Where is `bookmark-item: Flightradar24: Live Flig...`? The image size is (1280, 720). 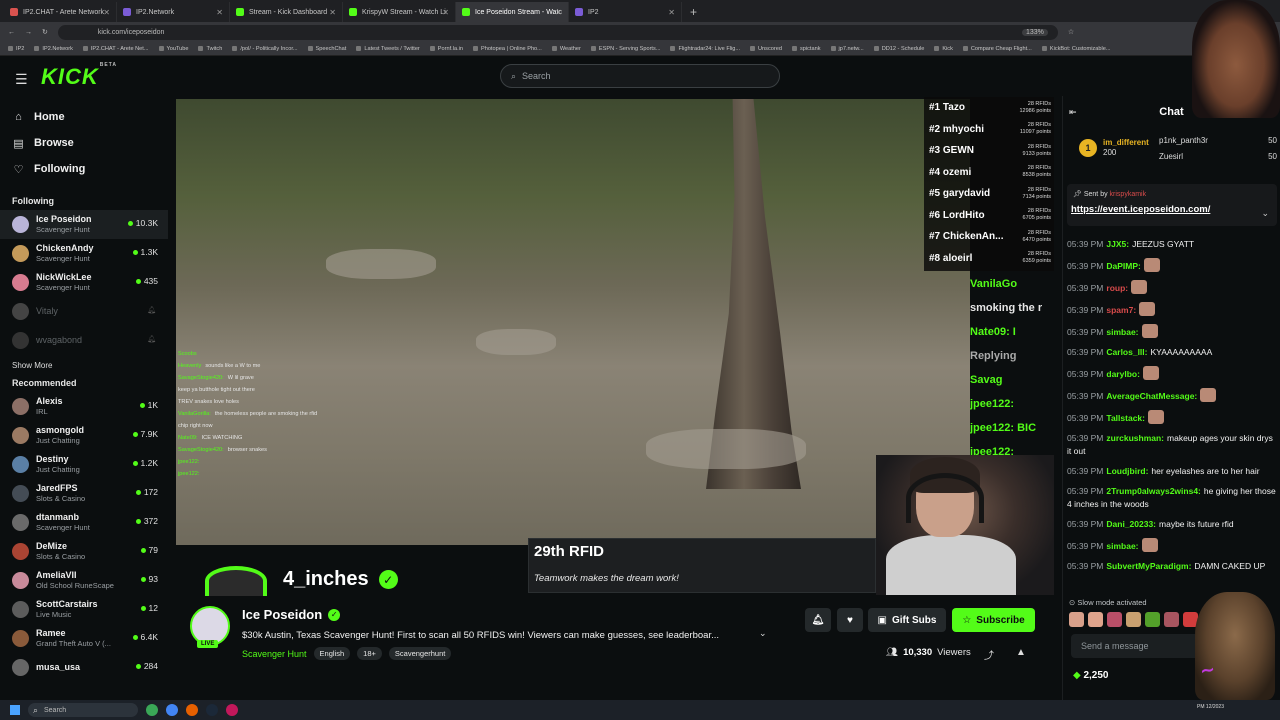
bookmark-item: Flightradar24: Live Flig... is located at coordinates (705, 49).